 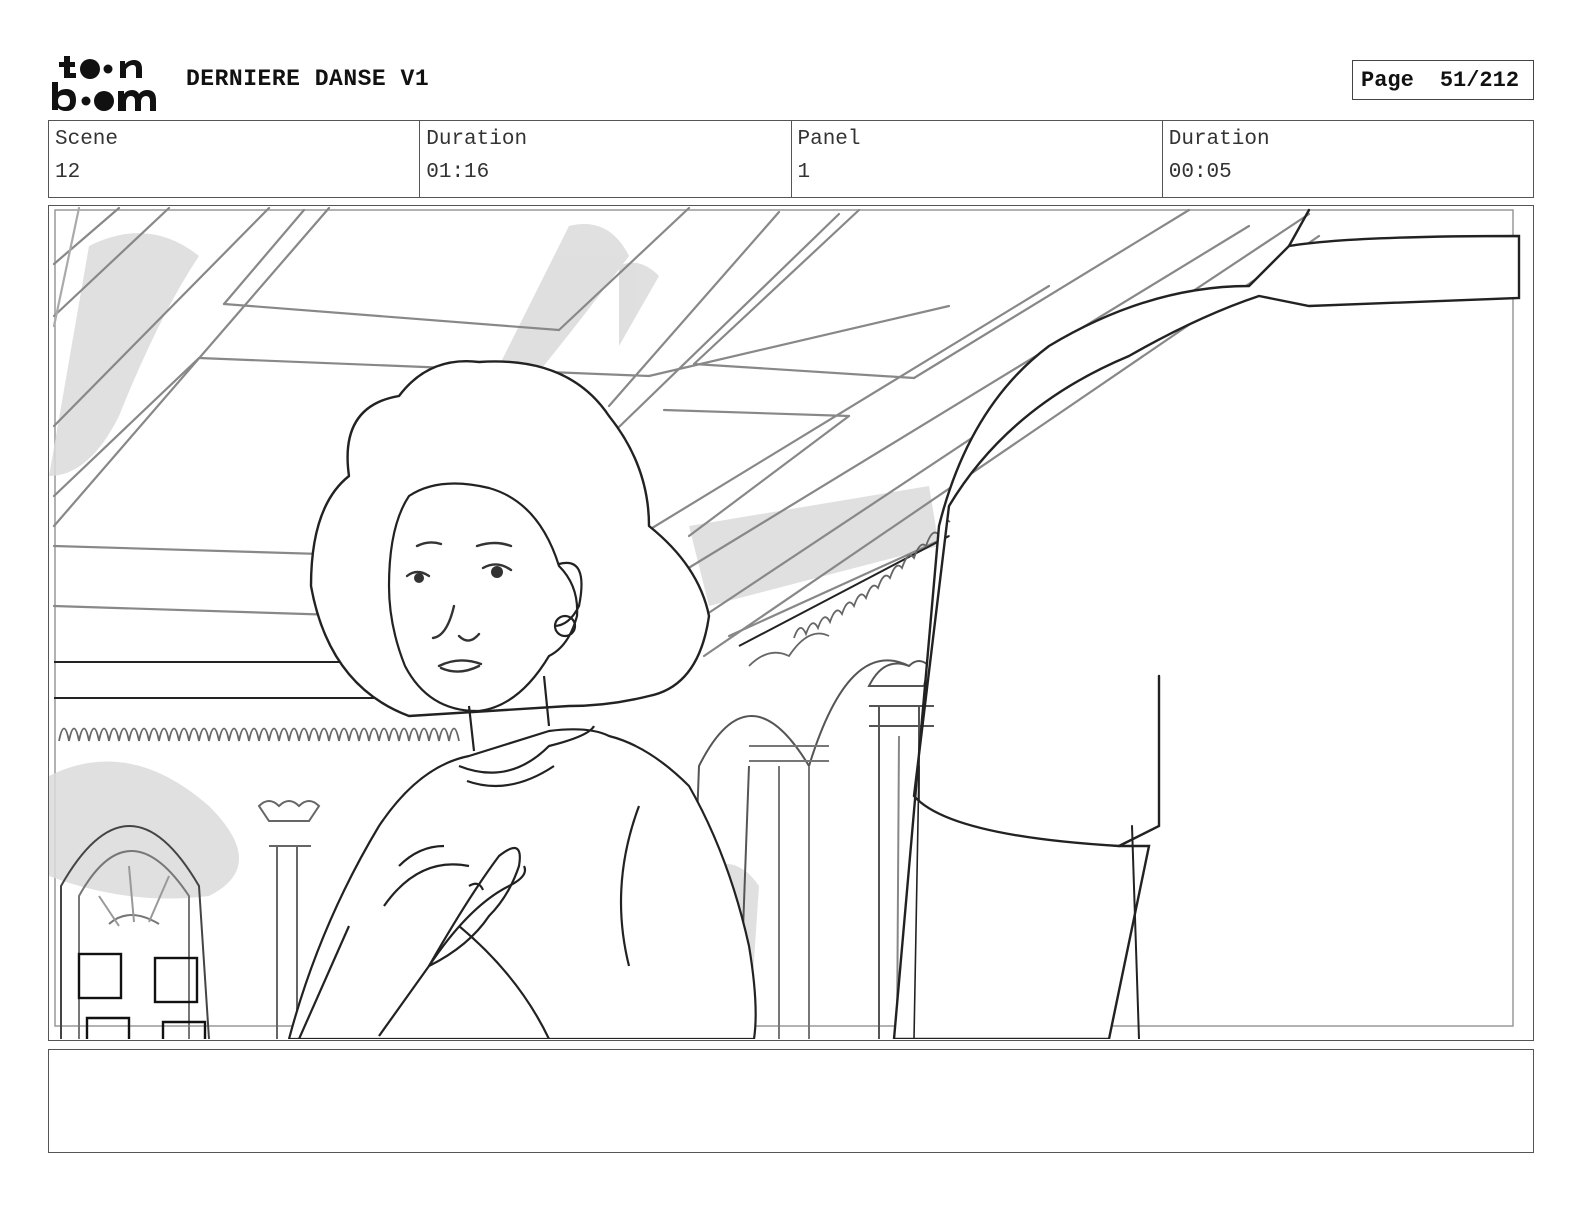 What do you see at coordinates (1479, 80) in the screenshot?
I see `page-value: 51/212` at bounding box center [1479, 80].